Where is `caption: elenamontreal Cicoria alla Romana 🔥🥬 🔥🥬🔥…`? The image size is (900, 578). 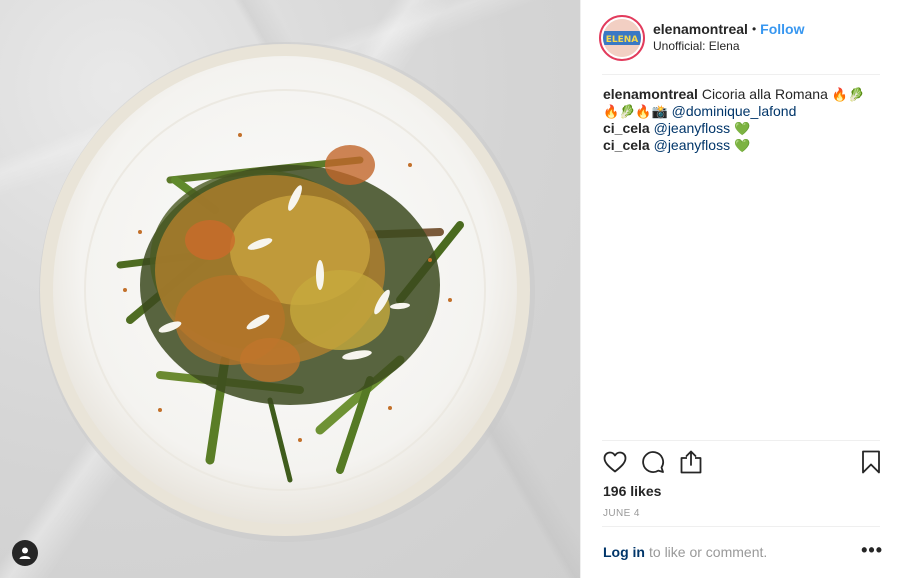
caption: elenamontreal Cicoria alla Romana 🔥🥬 🔥🥬🔥… is located at coordinates (743, 120).